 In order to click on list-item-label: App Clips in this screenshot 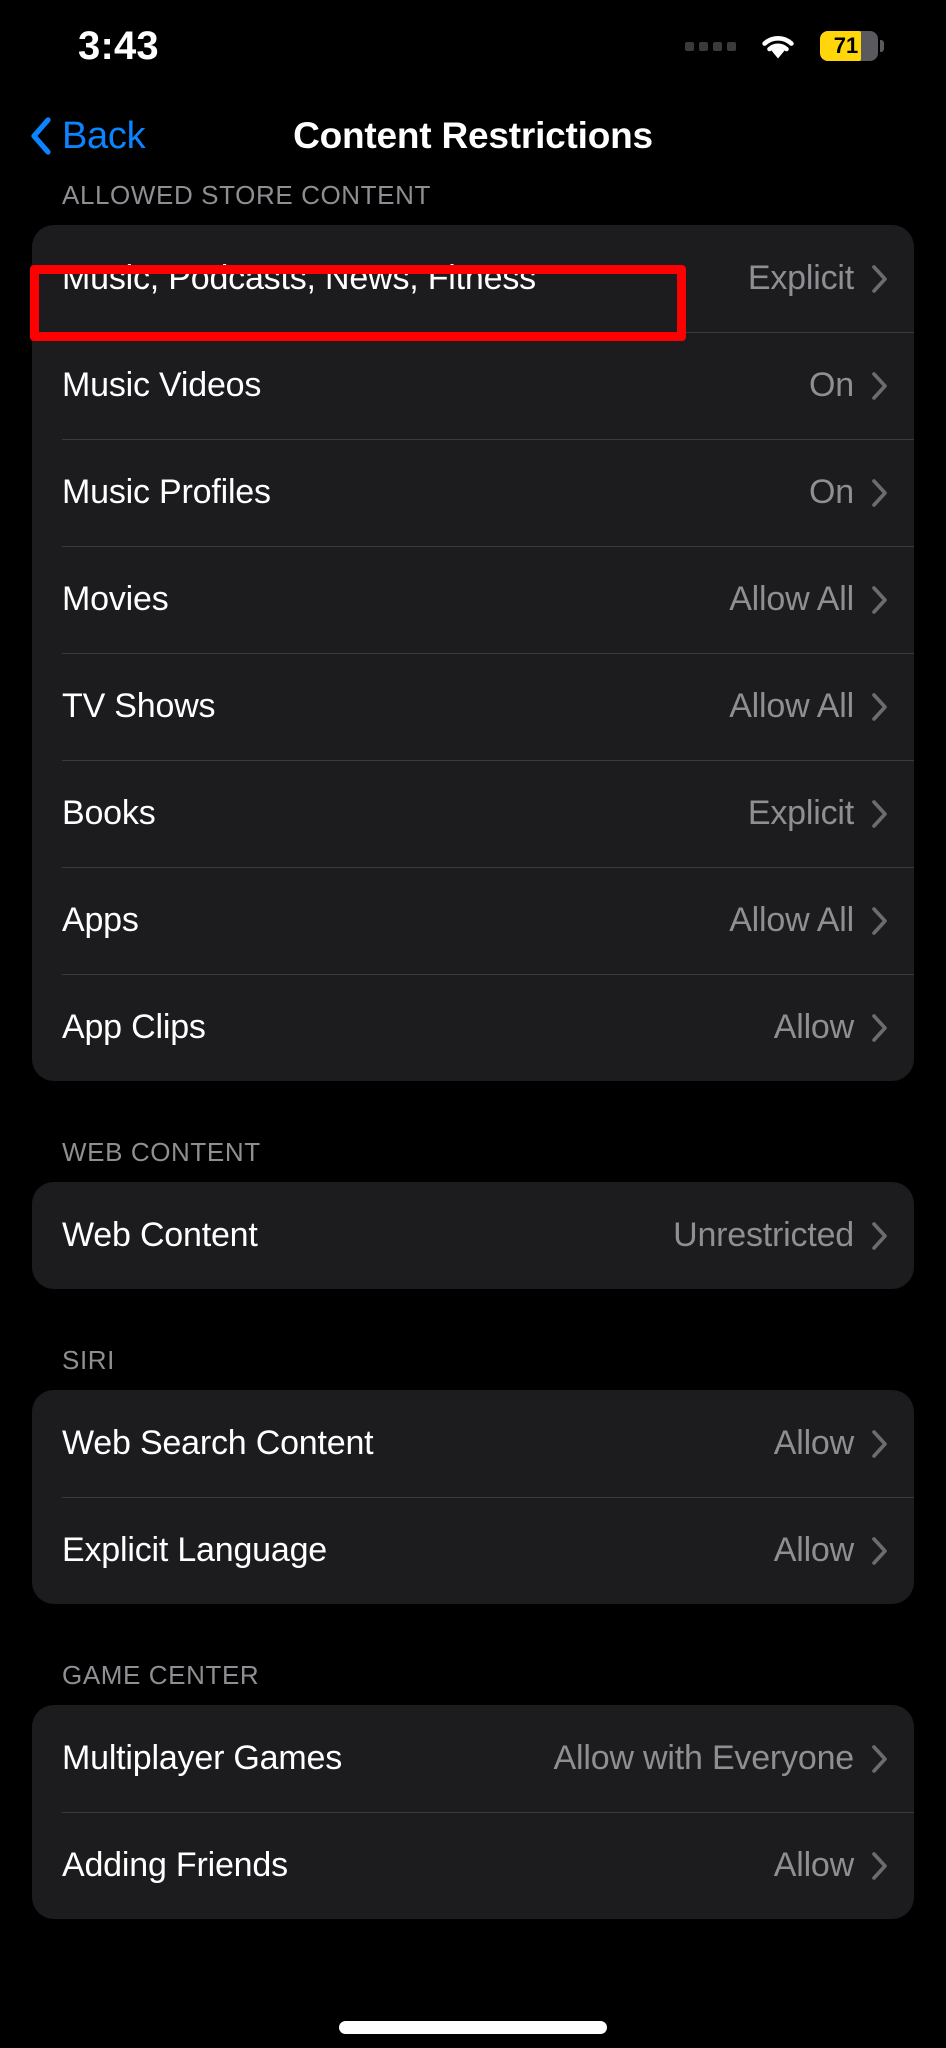, I will do `click(134, 1027)`.